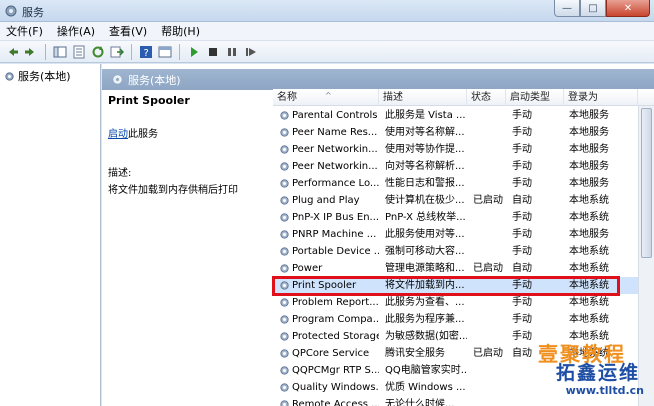  What do you see at coordinates (146, 52) in the screenshot?
I see `help-icon: ?` at bounding box center [146, 52].